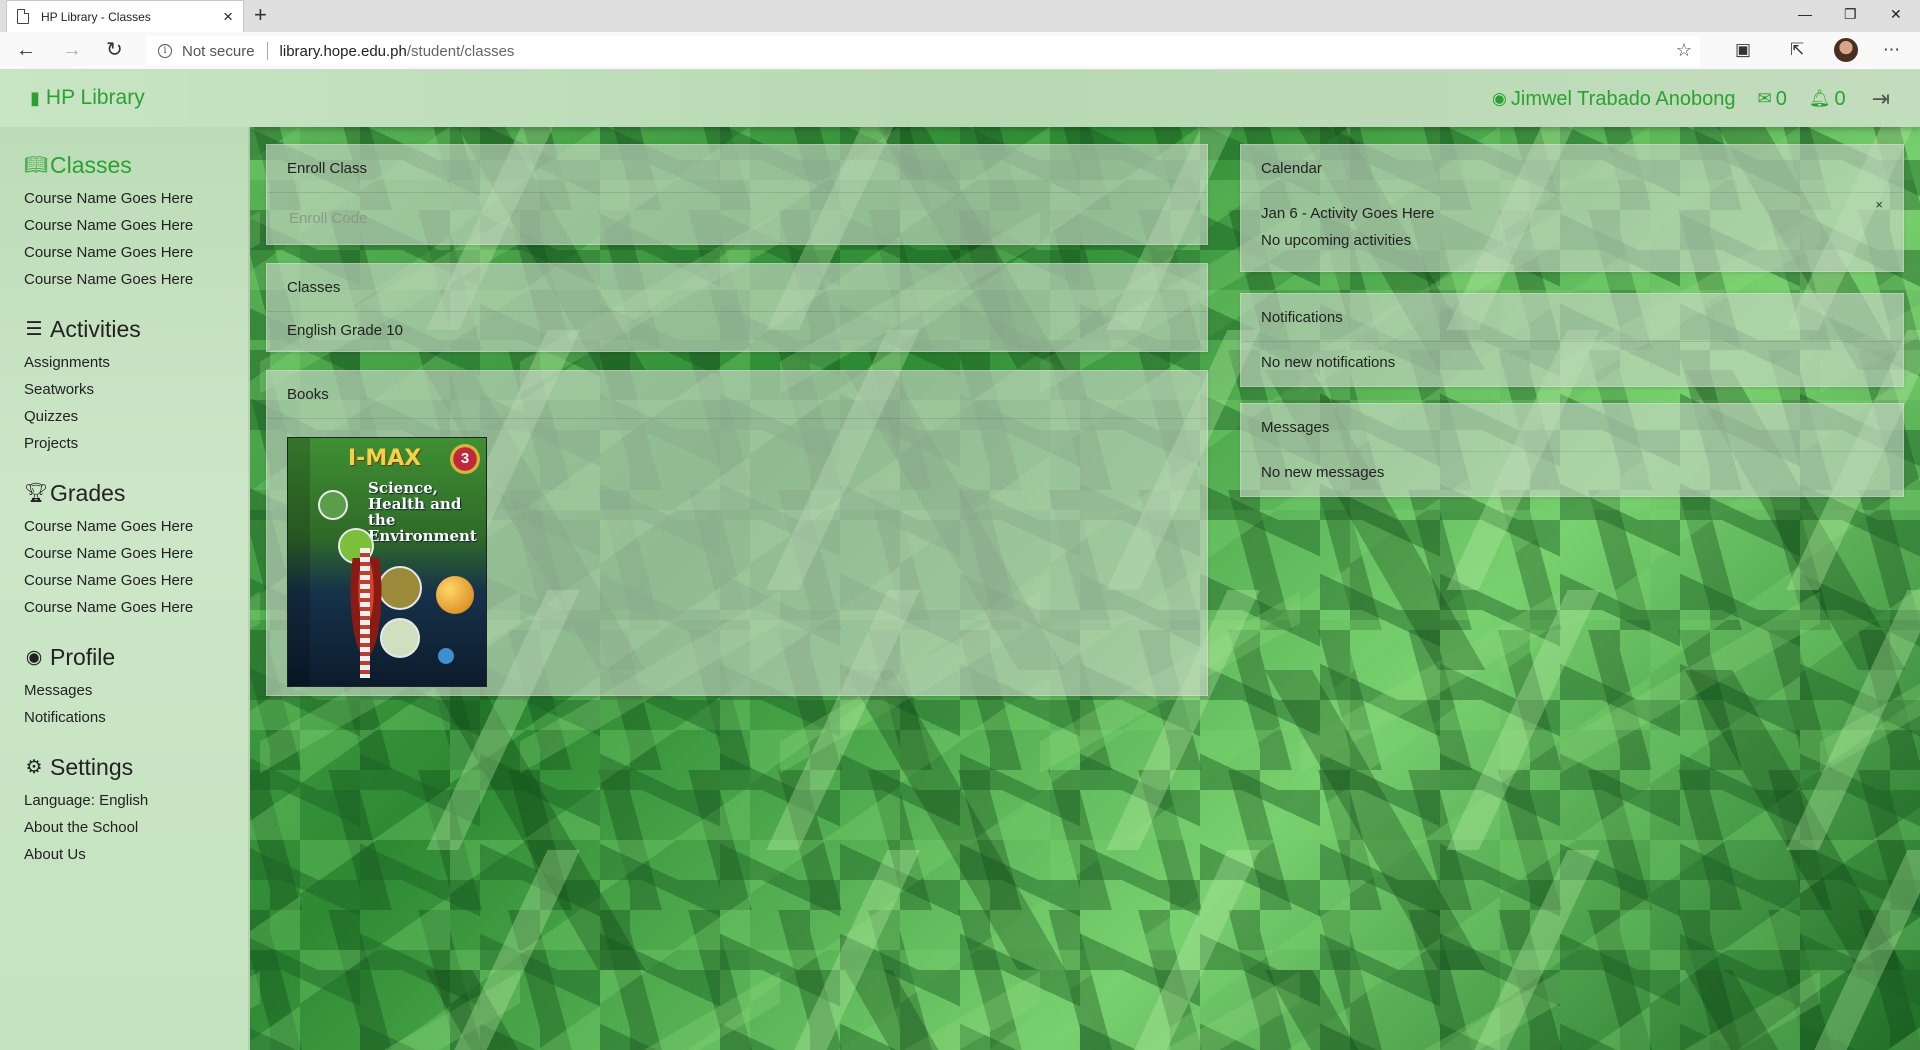  What do you see at coordinates (422, 512) in the screenshot?
I see `book-cover-title: Science, Health and the Environment` at bounding box center [422, 512].